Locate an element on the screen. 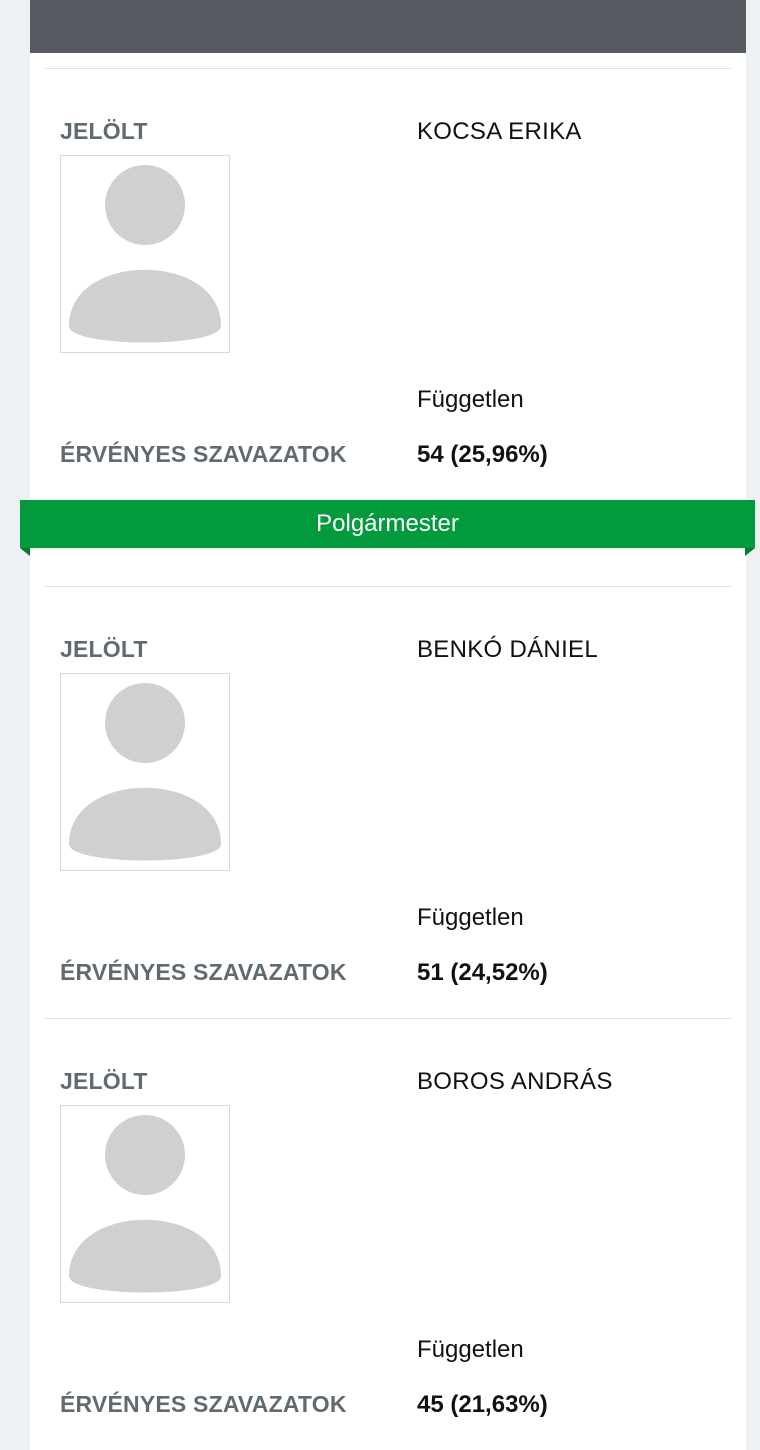  banner-tail-right is located at coordinates (750, 552).